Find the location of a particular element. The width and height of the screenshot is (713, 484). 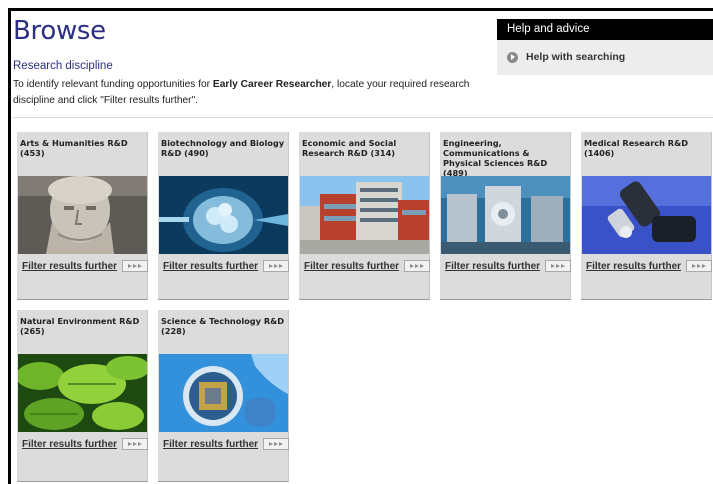

help-link-label: Help with searching is located at coordinates (576, 57).